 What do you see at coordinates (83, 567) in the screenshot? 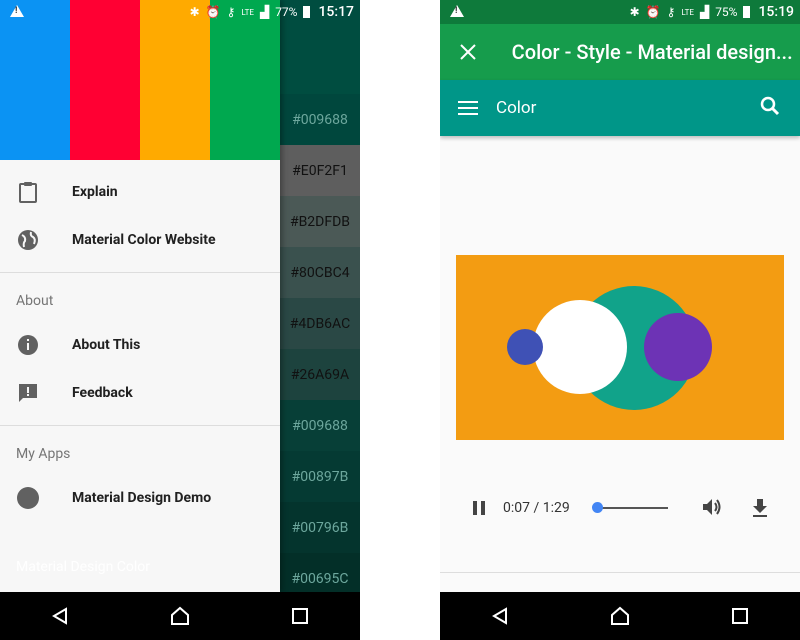
I see `drawer-title: Material Design Color` at bounding box center [83, 567].